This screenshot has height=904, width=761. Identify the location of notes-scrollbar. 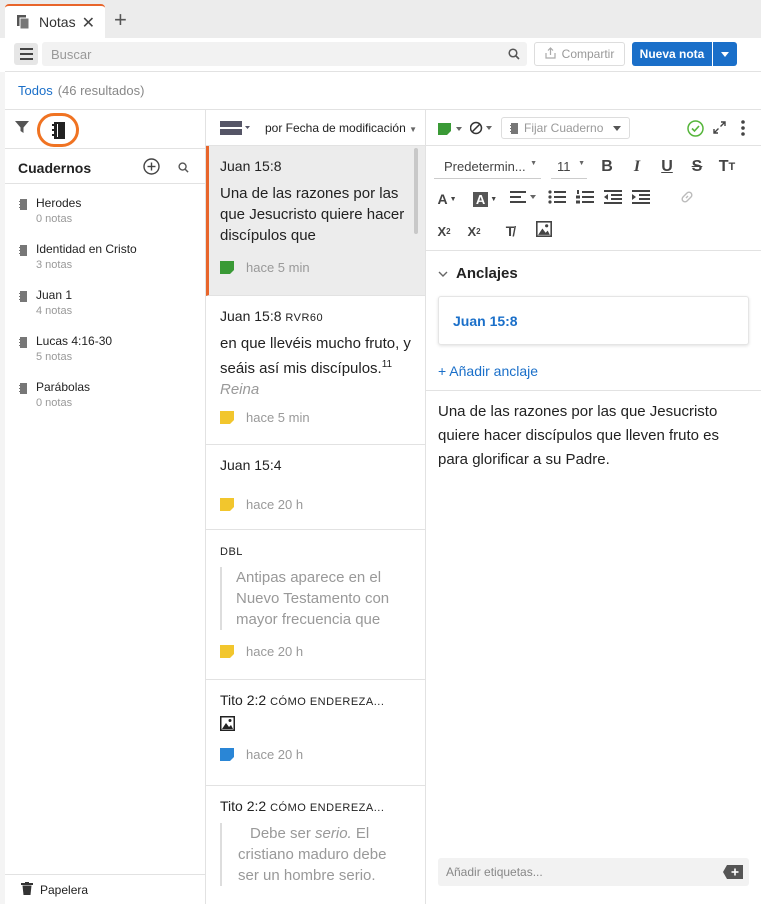
(416, 191).